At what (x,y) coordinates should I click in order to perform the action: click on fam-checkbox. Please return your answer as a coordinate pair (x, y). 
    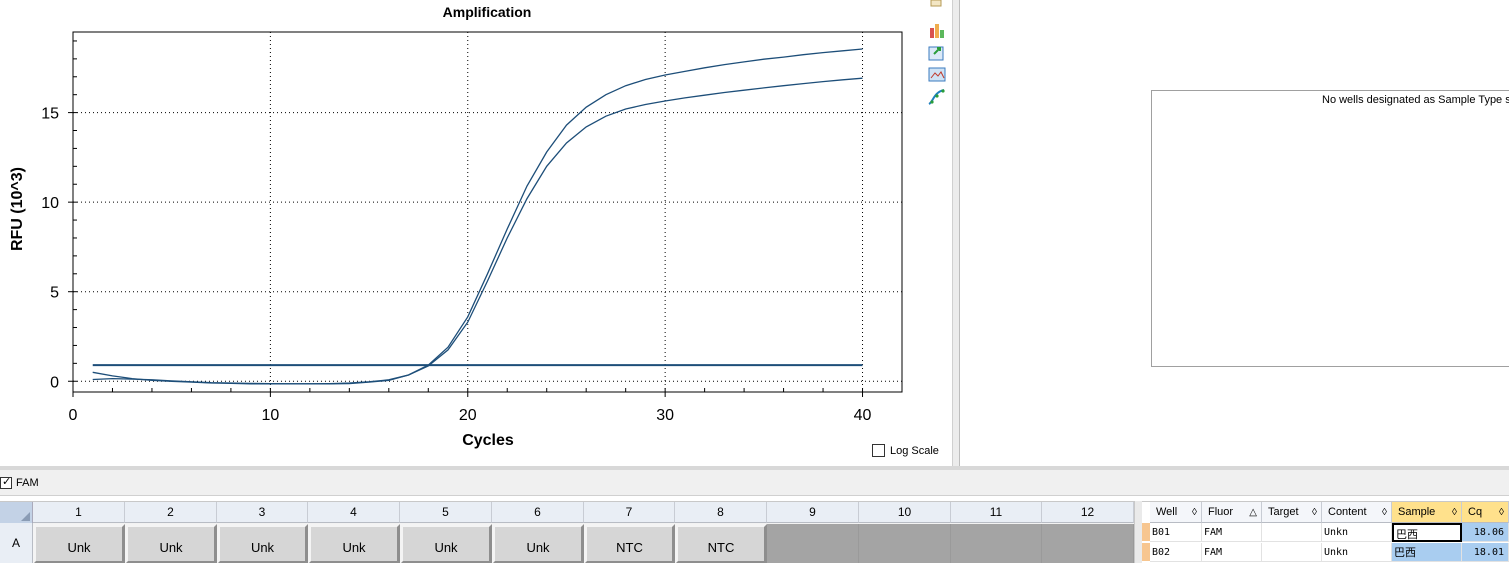
    Looking at the image, I should click on (6, 482).